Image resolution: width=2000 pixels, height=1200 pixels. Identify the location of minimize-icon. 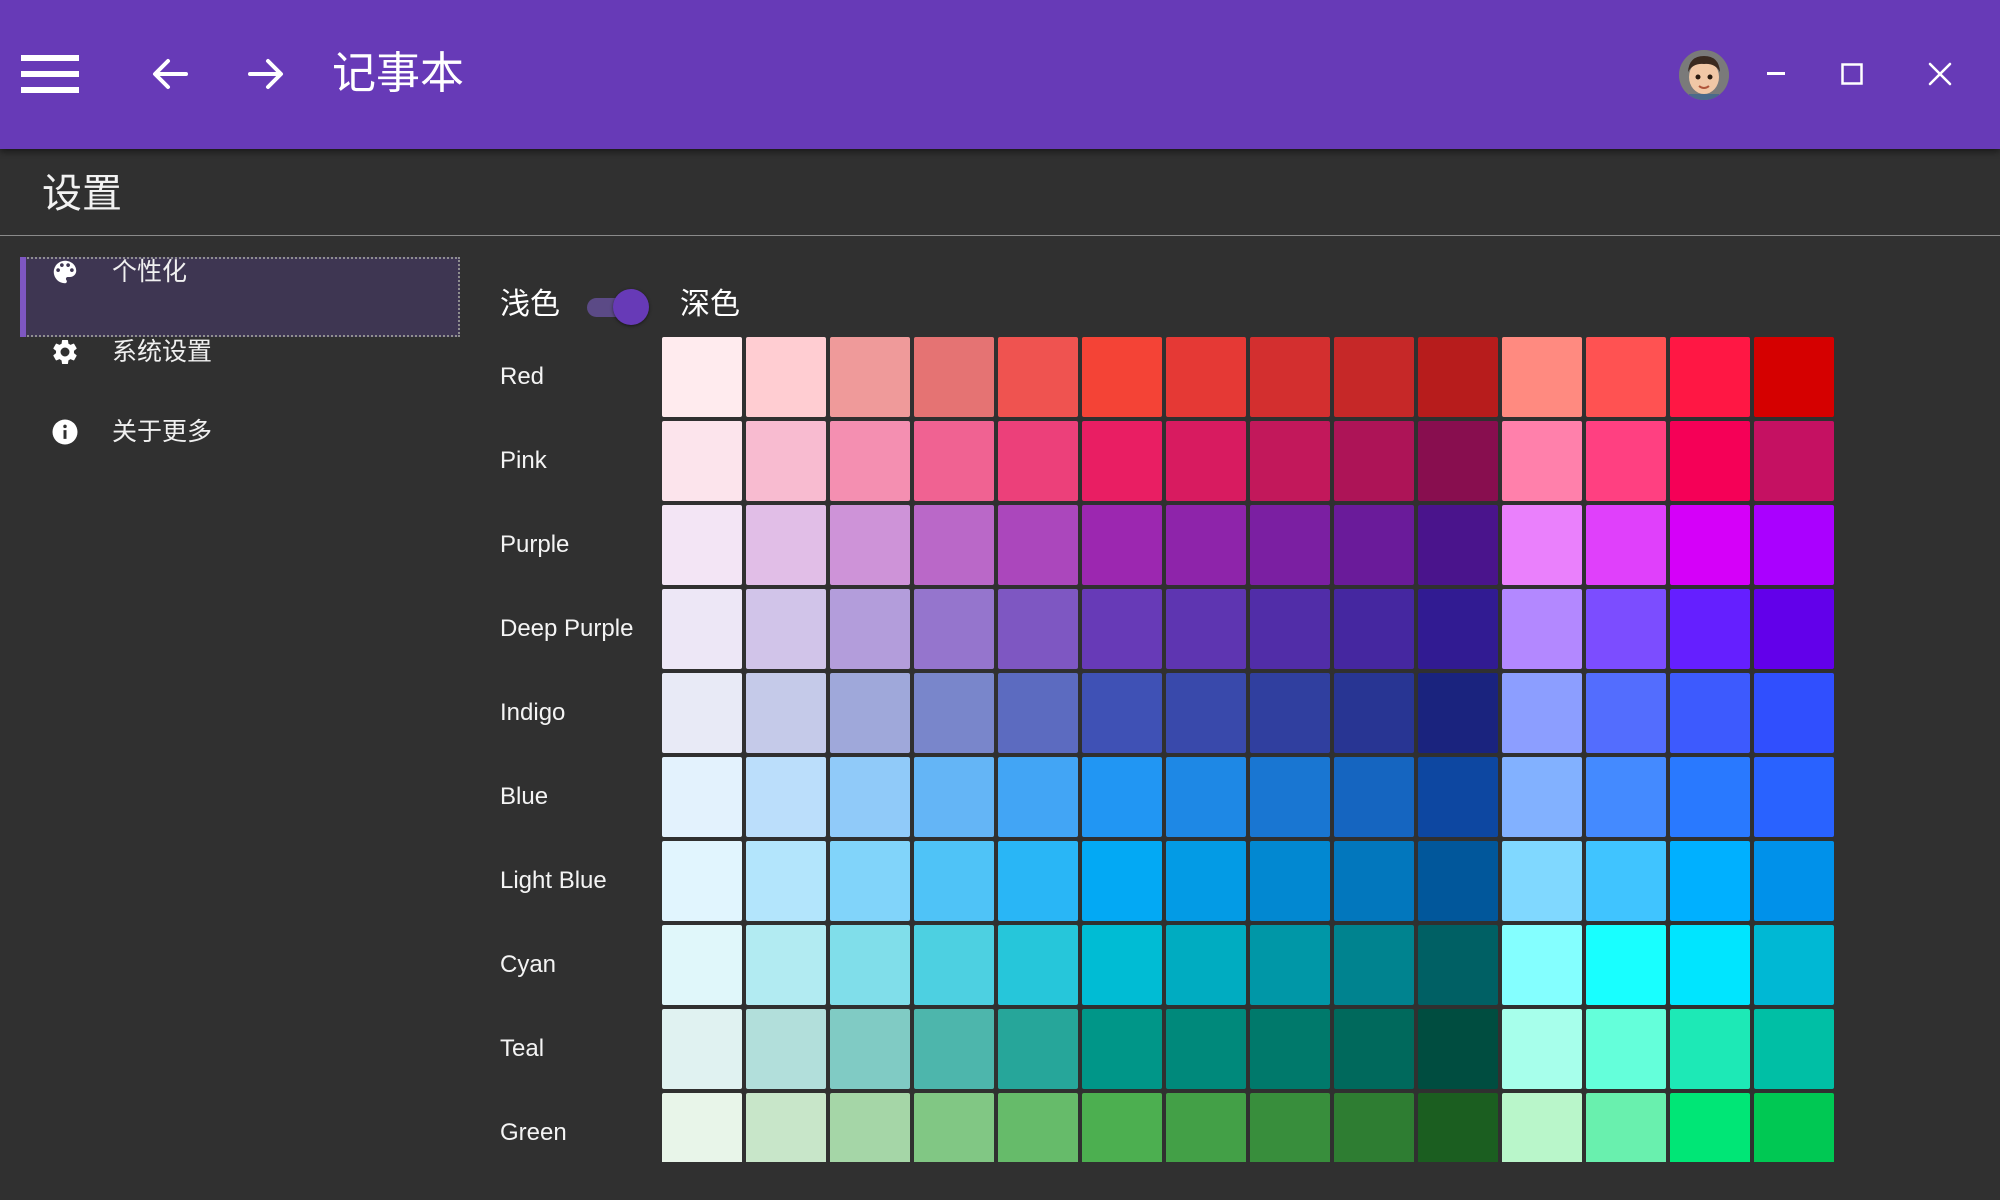
(1776, 74).